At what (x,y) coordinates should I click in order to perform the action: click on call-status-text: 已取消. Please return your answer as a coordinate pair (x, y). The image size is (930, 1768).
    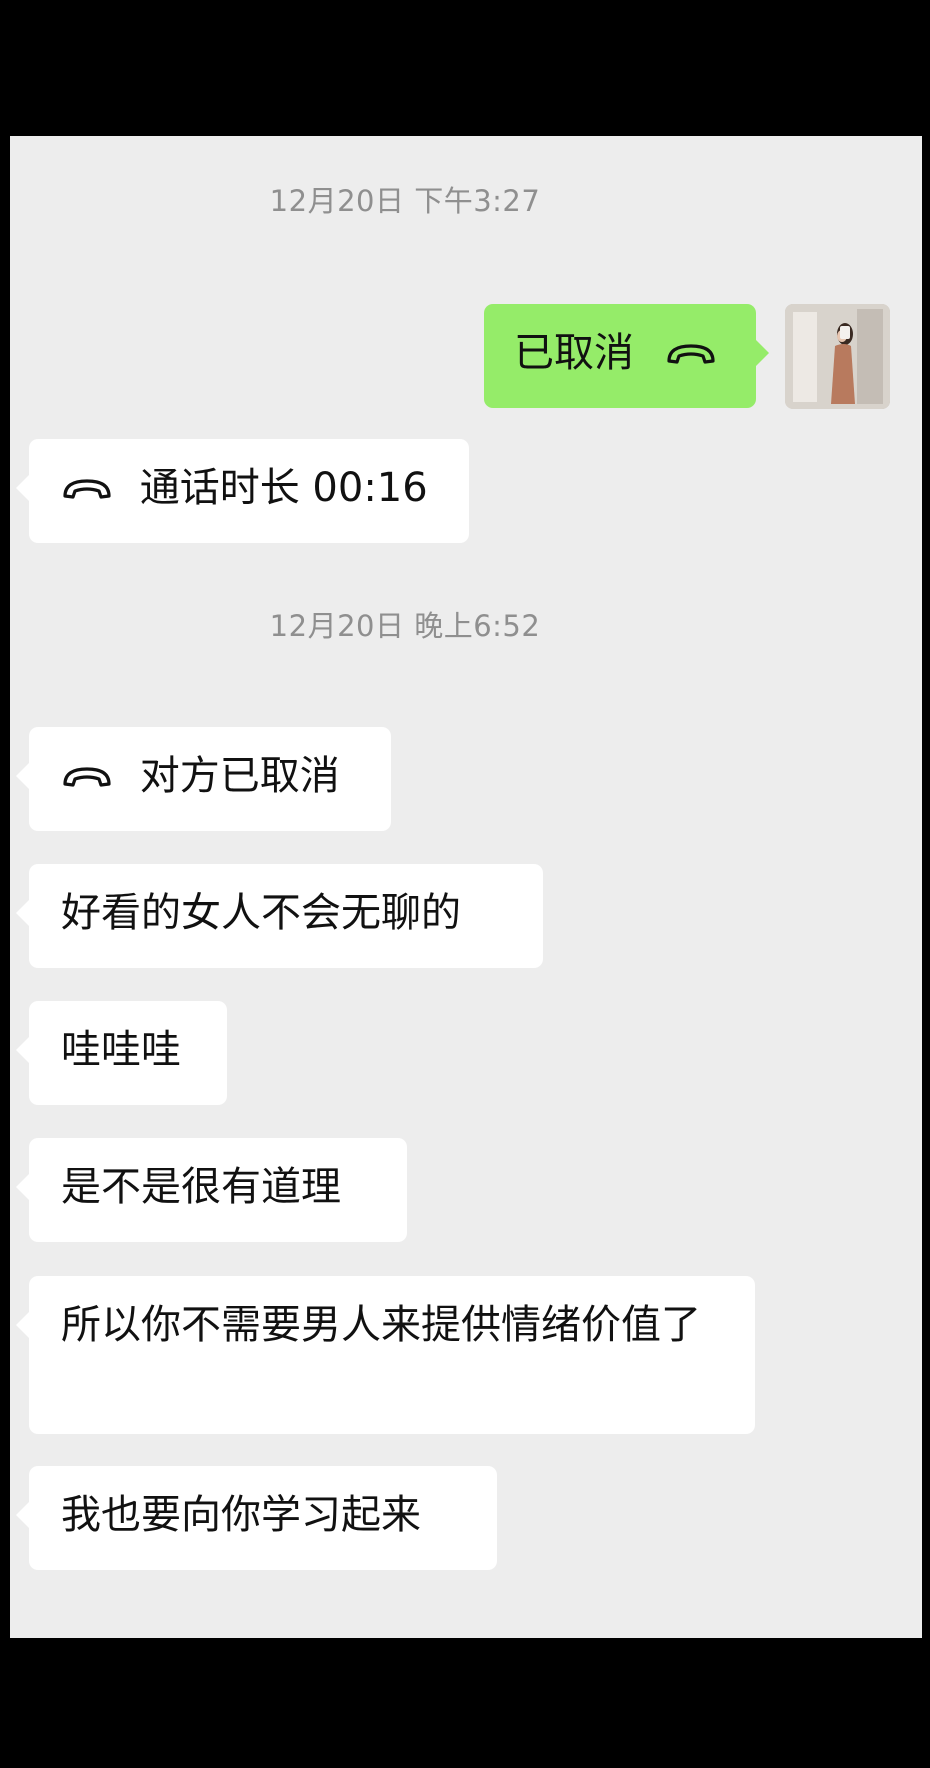
    Looking at the image, I should click on (574, 353).